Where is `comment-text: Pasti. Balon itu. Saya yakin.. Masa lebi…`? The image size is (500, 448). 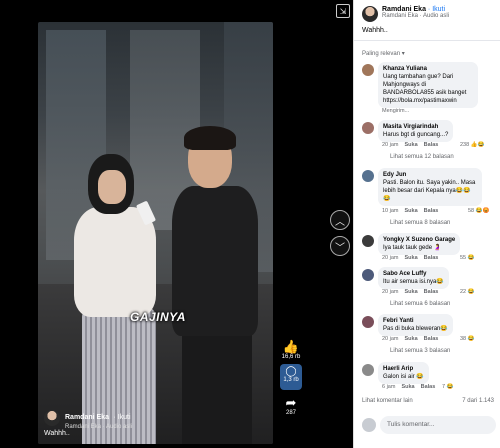
comment-text: Pasti. Balon itu. Saya yakin.. Masa lebi… is located at coordinates (429, 191).